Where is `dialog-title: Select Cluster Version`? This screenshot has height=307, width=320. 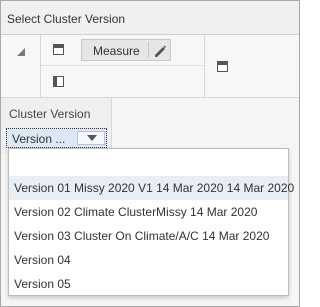 dialog-title: Select Cluster Version is located at coordinates (66, 19).